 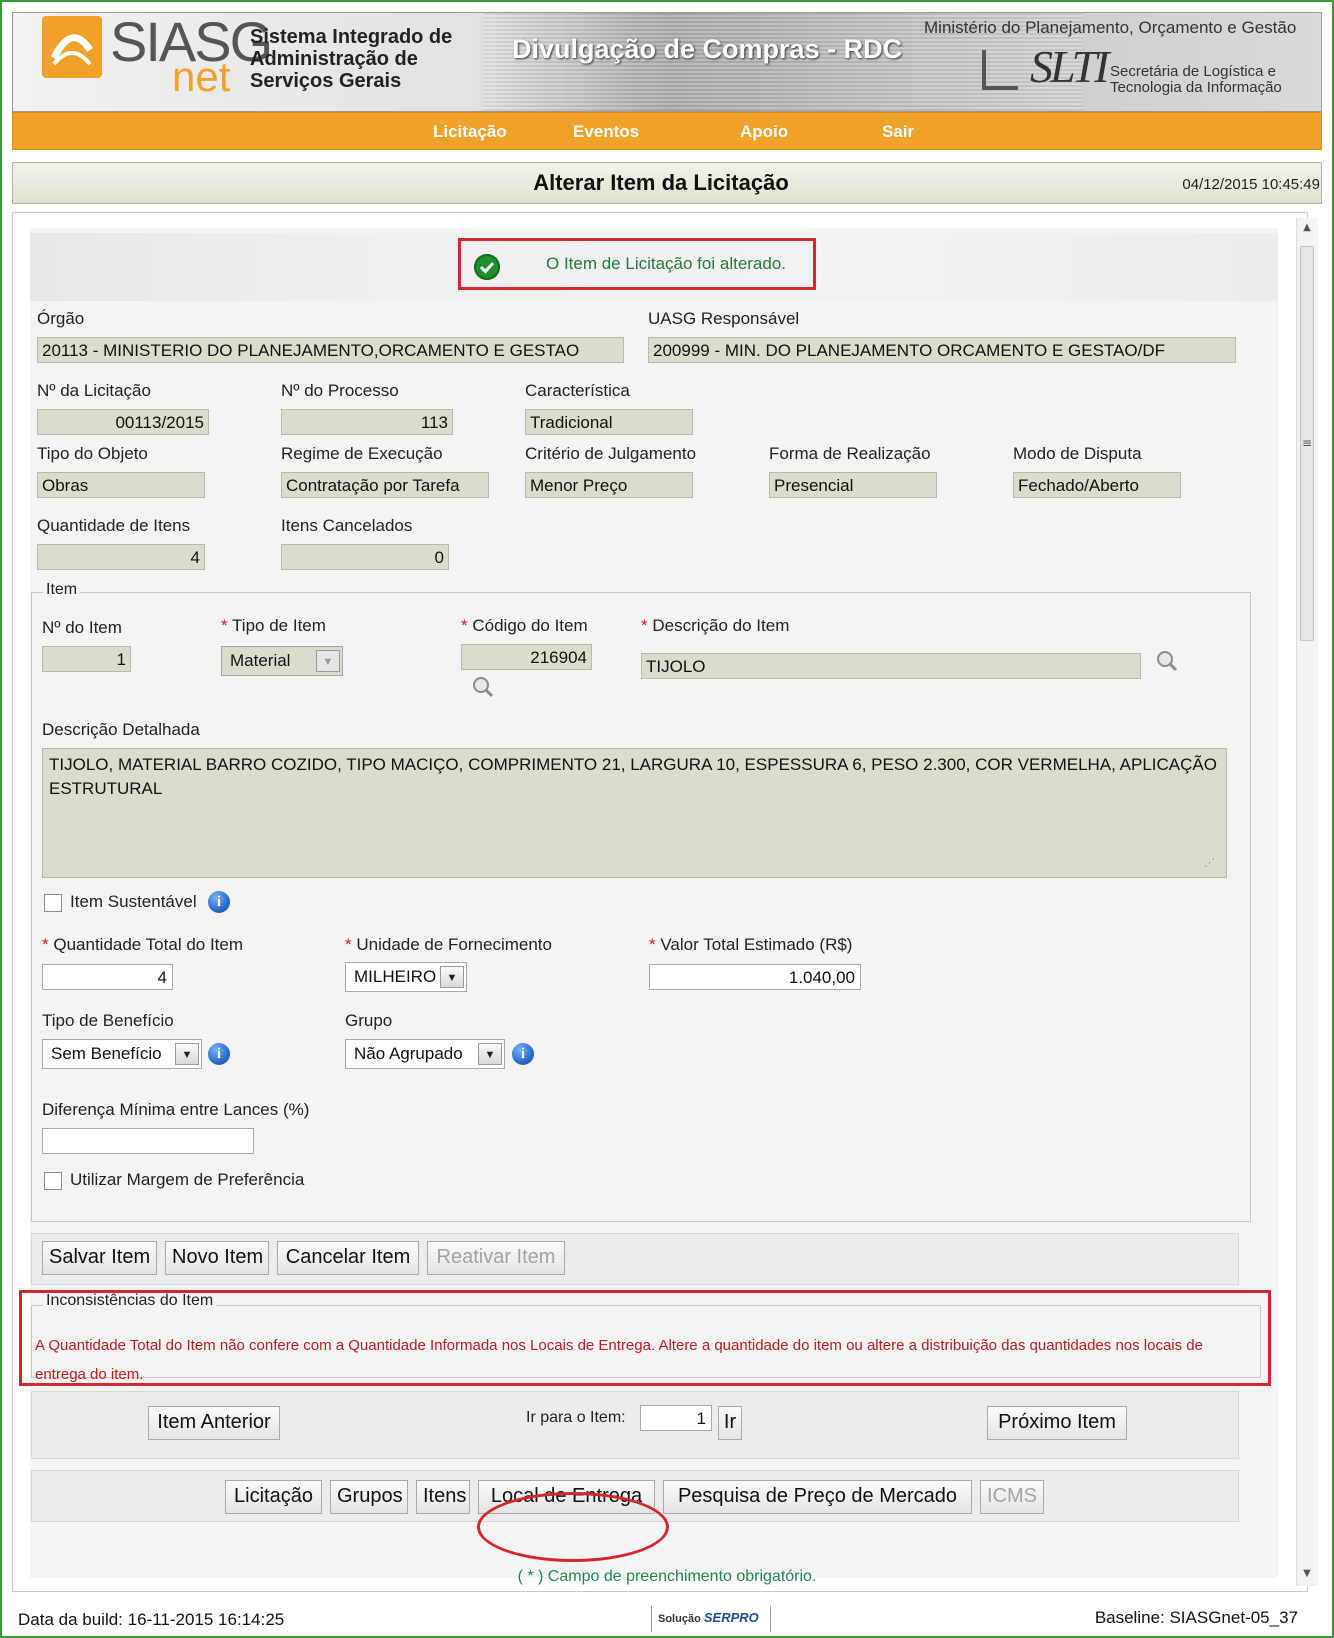 What do you see at coordinates (369, 1497) in the screenshot?
I see `tab-grupos: Grupos` at bounding box center [369, 1497].